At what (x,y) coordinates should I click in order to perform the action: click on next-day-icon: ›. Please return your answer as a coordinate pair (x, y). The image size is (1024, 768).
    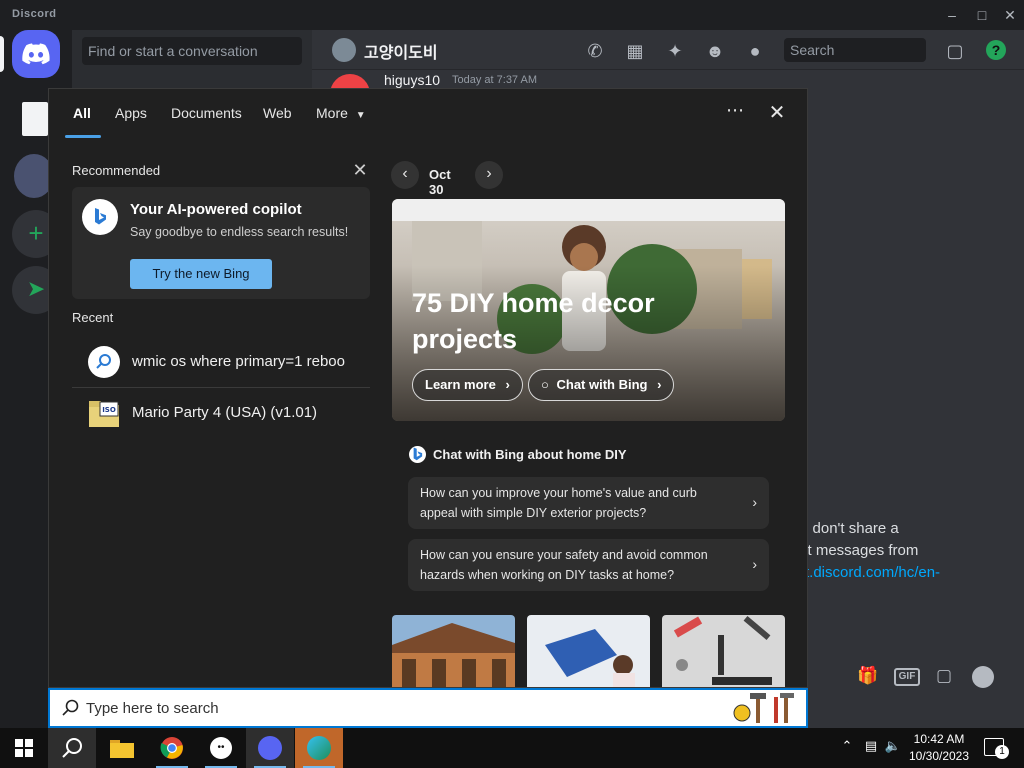
    Looking at the image, I should click on (489, 175).